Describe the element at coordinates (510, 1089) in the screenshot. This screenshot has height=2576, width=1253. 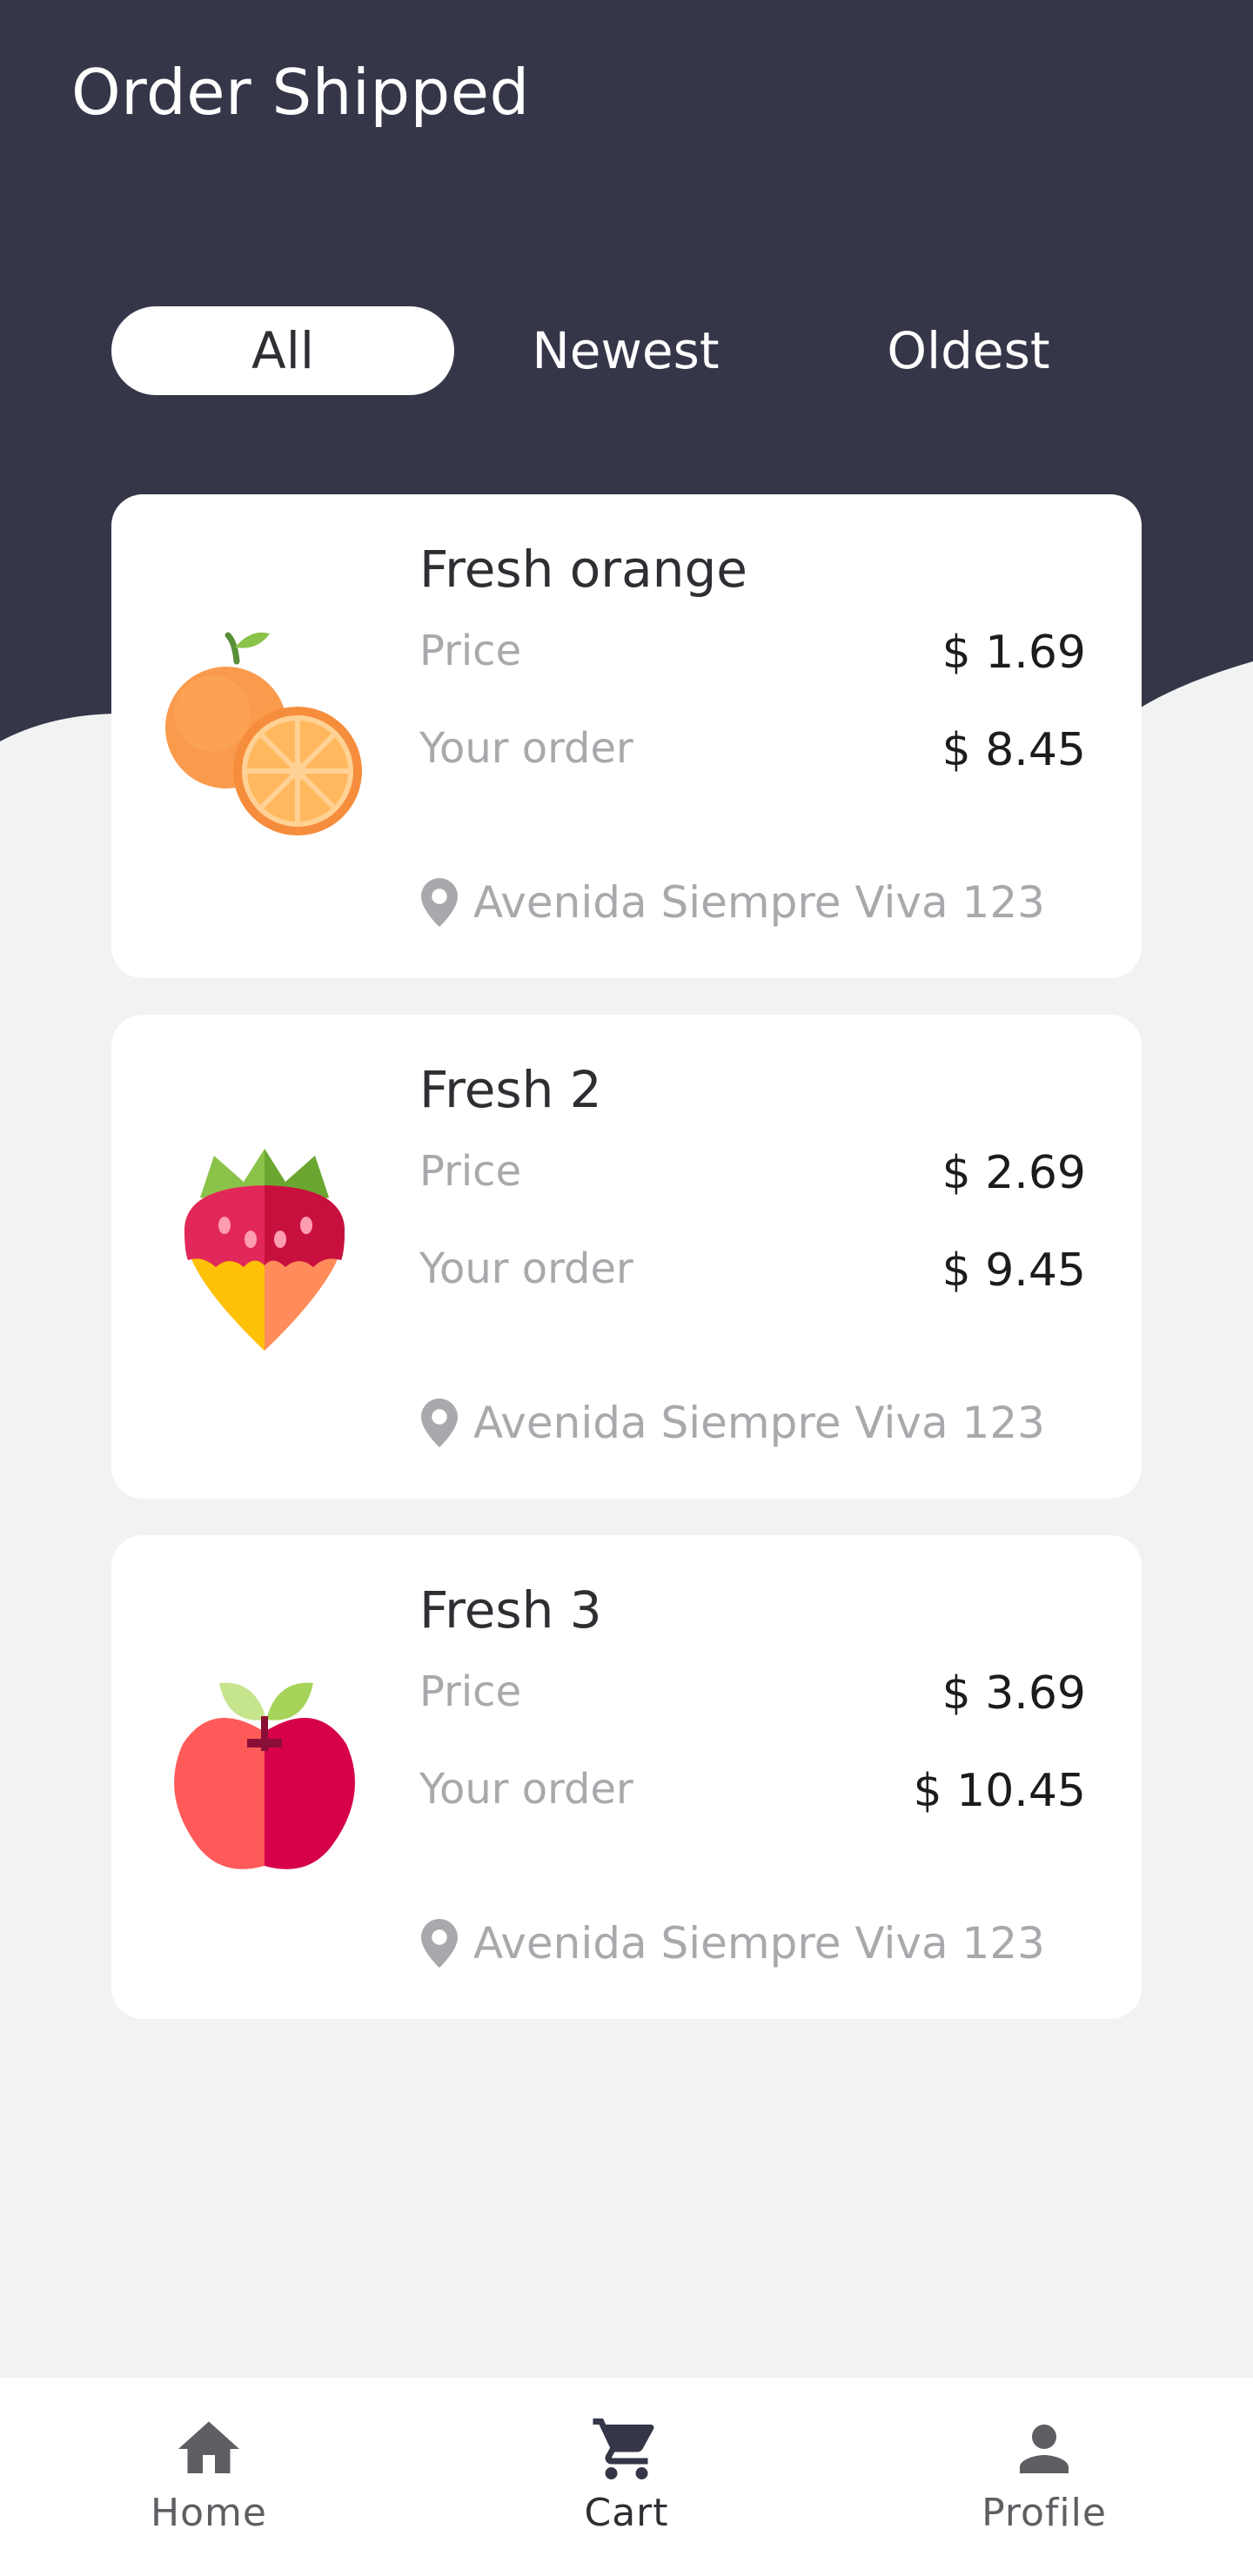
I see `product-name: Fresh 2` at that location.